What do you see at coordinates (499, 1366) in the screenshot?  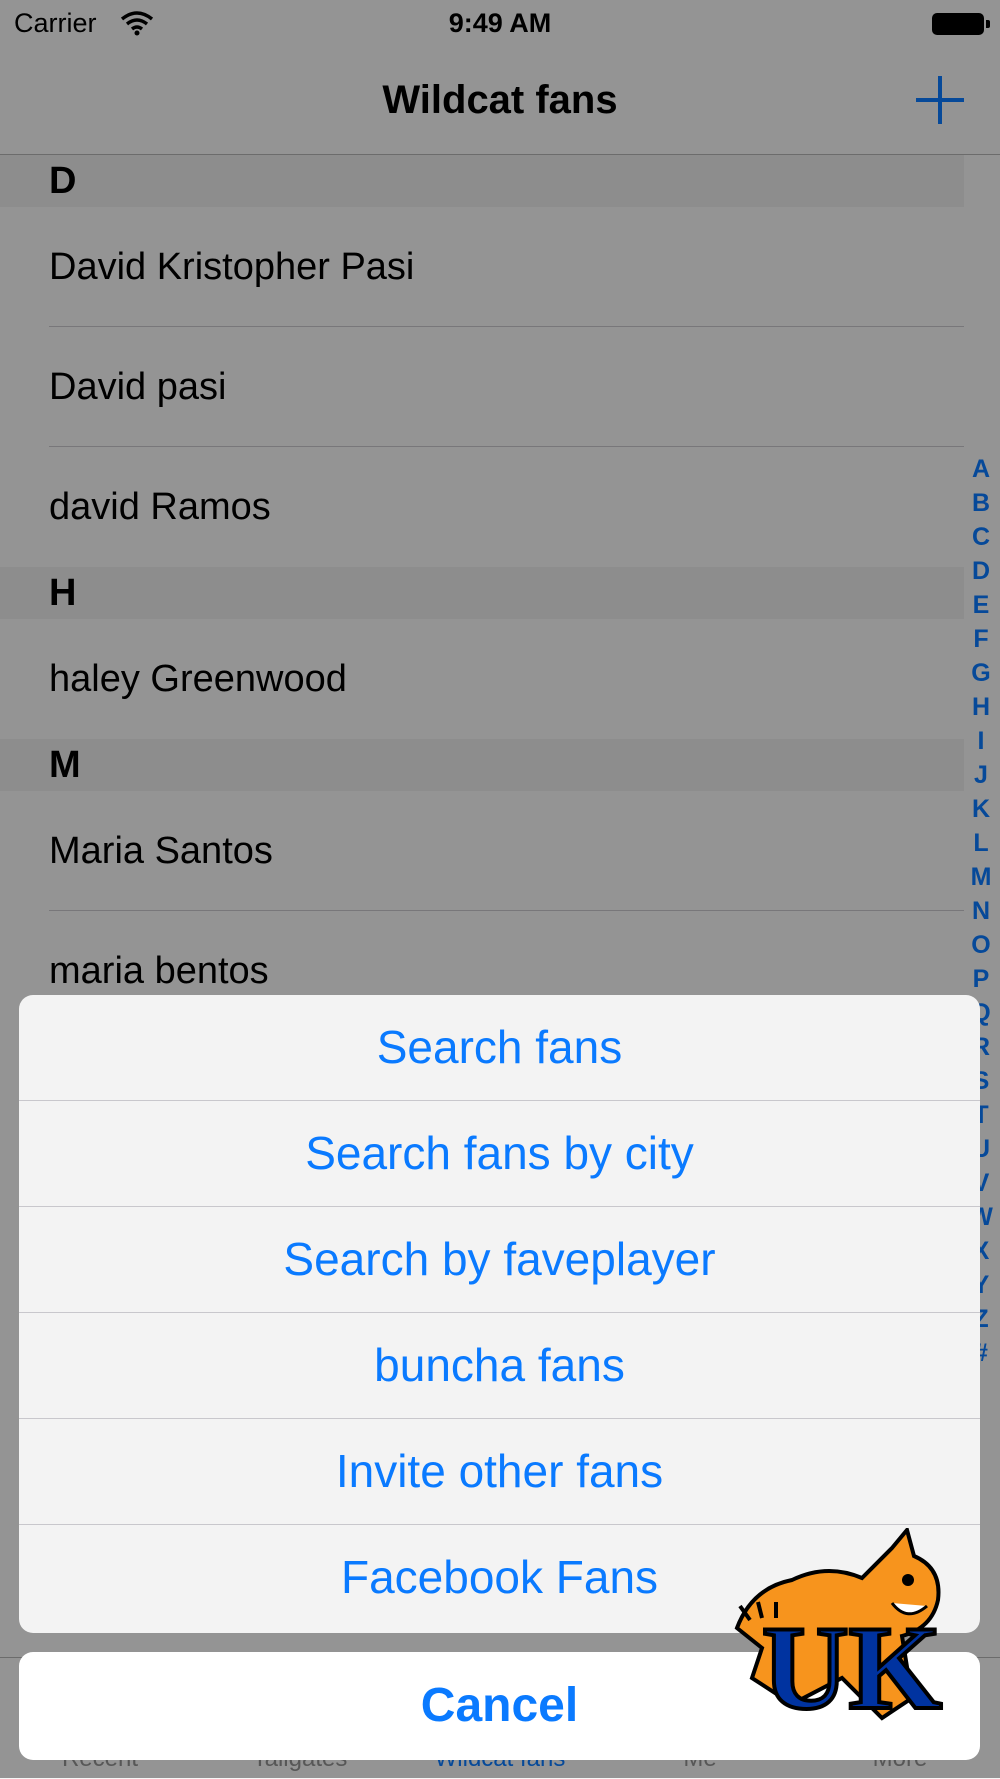 I see `buncha-fans-button: buncha fans` at bounding box center [499, 1366].